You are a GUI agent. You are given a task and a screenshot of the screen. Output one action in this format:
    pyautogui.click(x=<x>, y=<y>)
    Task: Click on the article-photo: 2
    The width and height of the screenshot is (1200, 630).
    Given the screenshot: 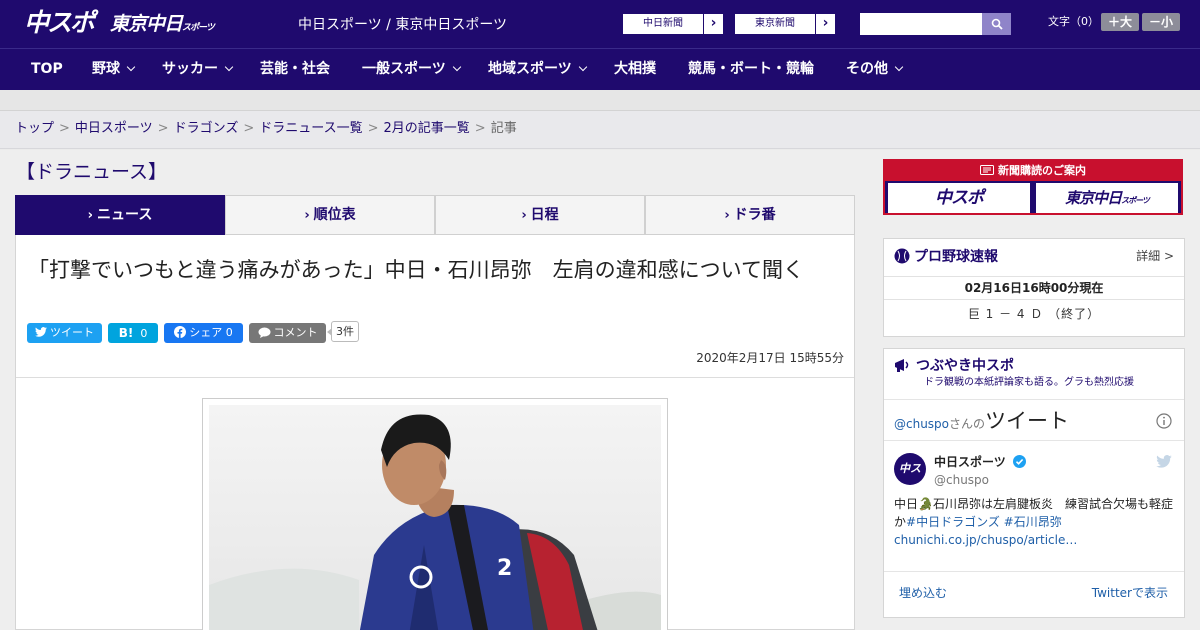 What is the action you would take?
    pyautogui.click(x=435, y=514)
    